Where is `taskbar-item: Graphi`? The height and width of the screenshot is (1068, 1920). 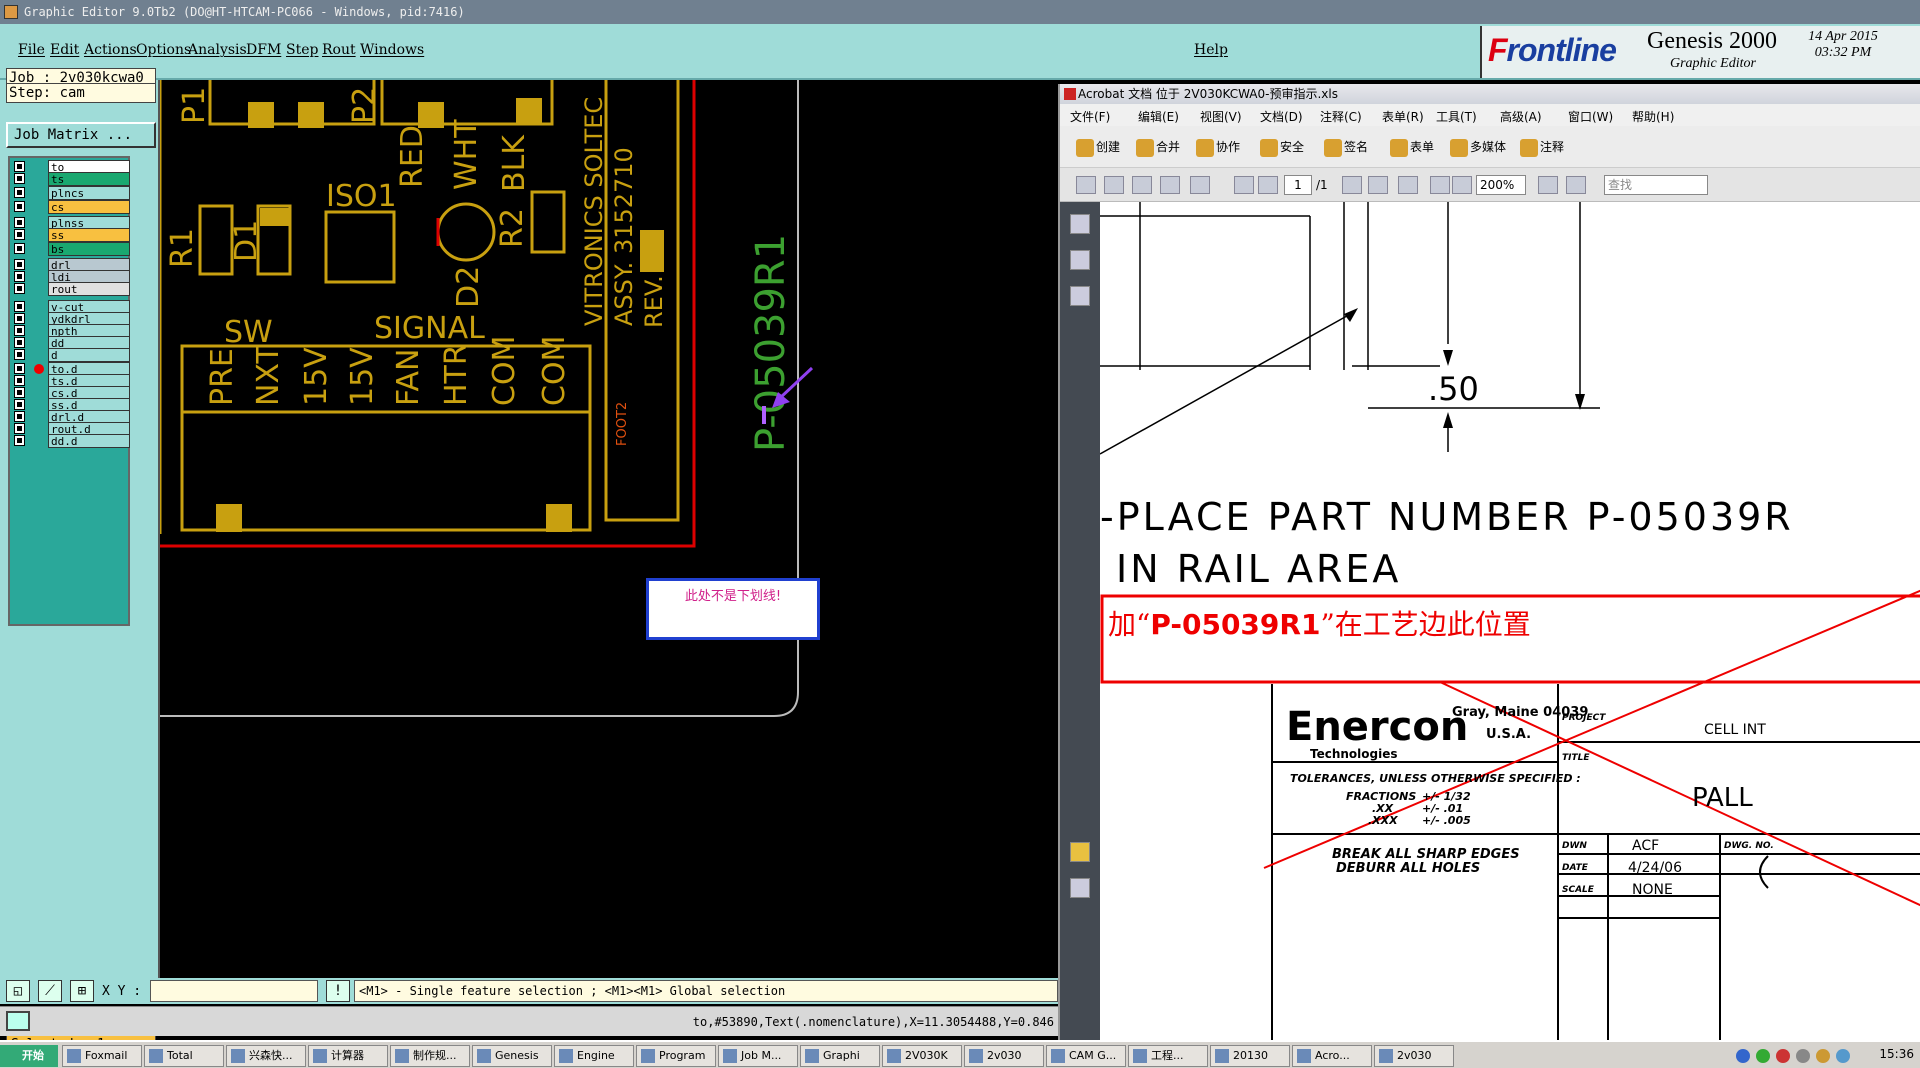 taskbar-item: Graphi is located at coordinates (840, 1056).